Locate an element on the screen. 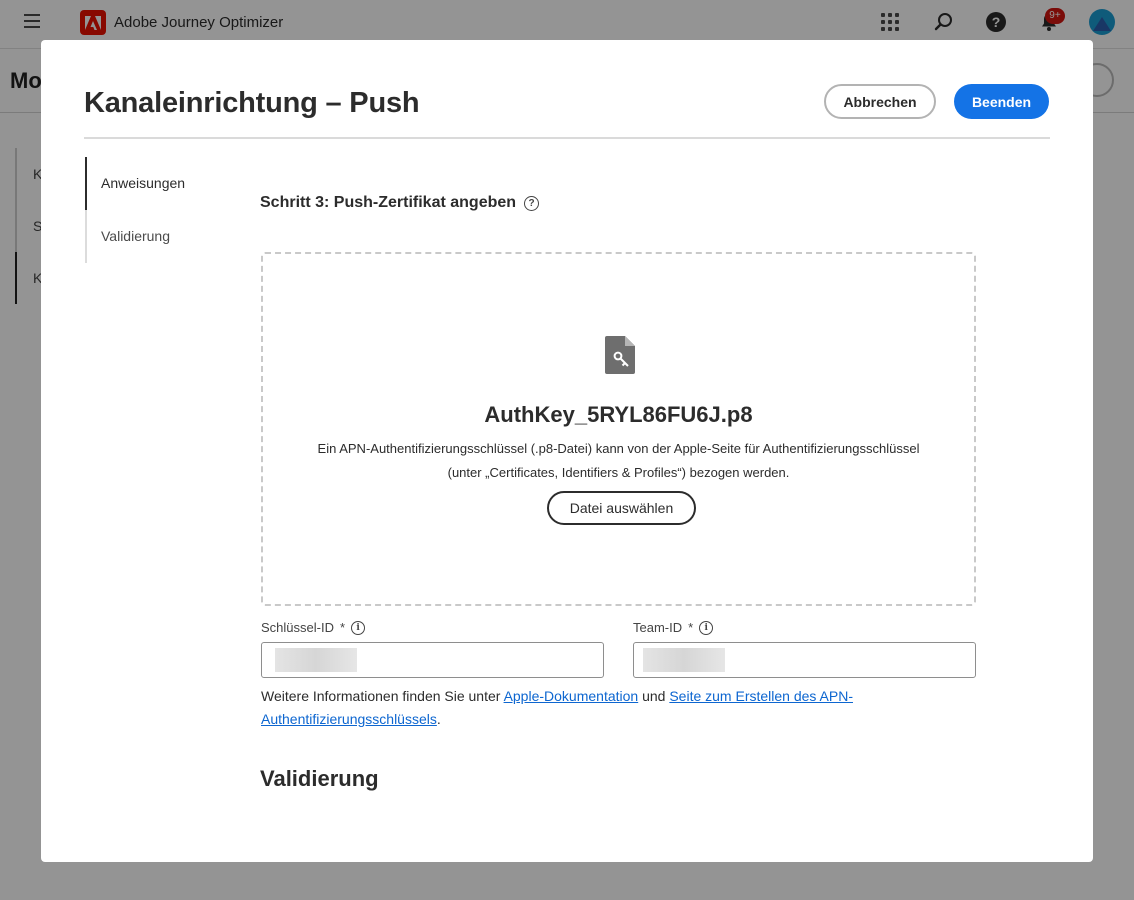 The width and height of the screenshot is (1134, 900). side-nav-item-instructions: Anweisungen is located at coordinates (155, 183).